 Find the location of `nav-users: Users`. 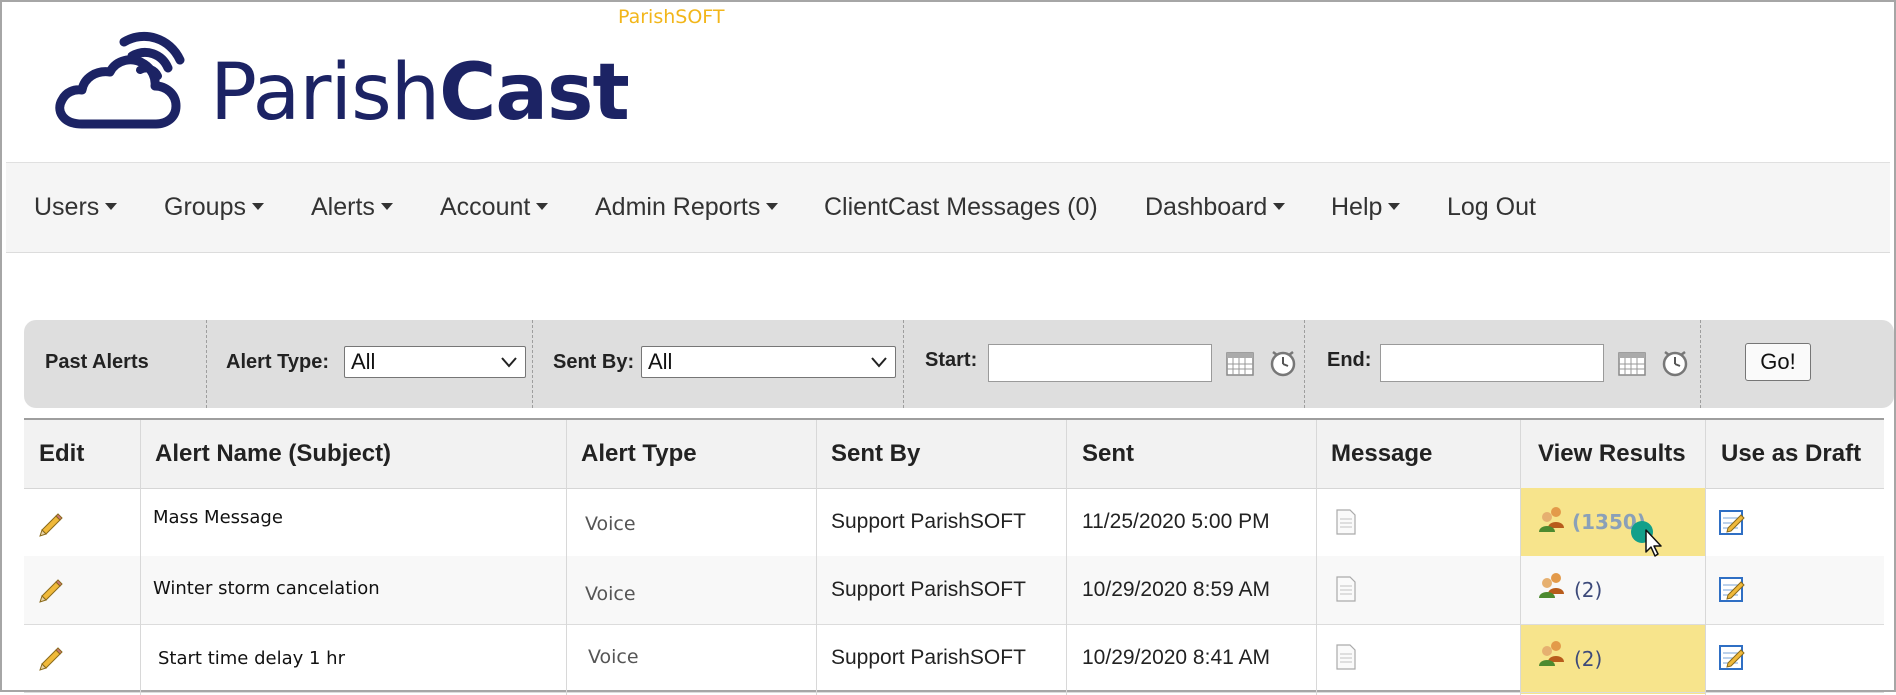

nav-users: Users is located at coordinates (76, 207).